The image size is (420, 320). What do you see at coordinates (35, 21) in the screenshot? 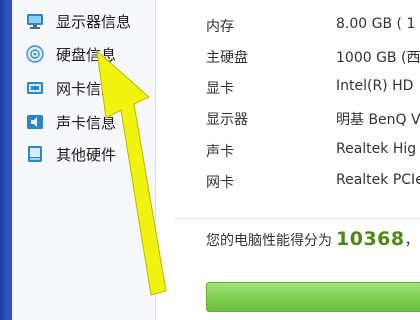
I see `monitor-icon` at bounding box center [35, 21].